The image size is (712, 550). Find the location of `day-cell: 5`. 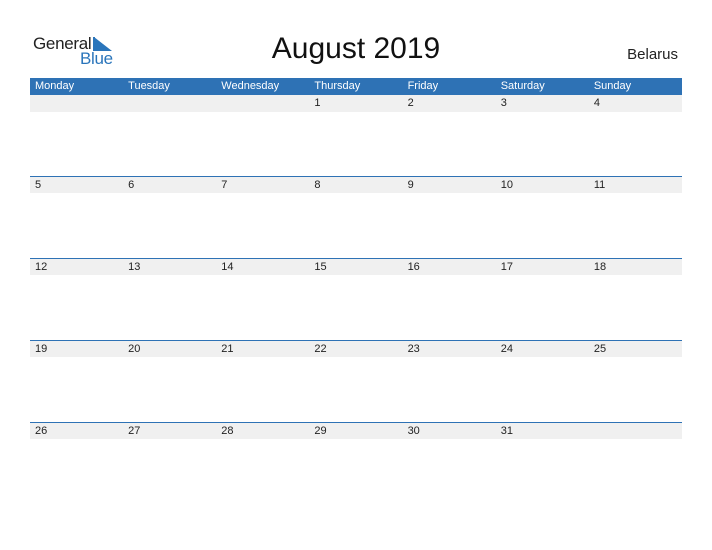

day-cell: 5 is located at coordinates (38, 185).